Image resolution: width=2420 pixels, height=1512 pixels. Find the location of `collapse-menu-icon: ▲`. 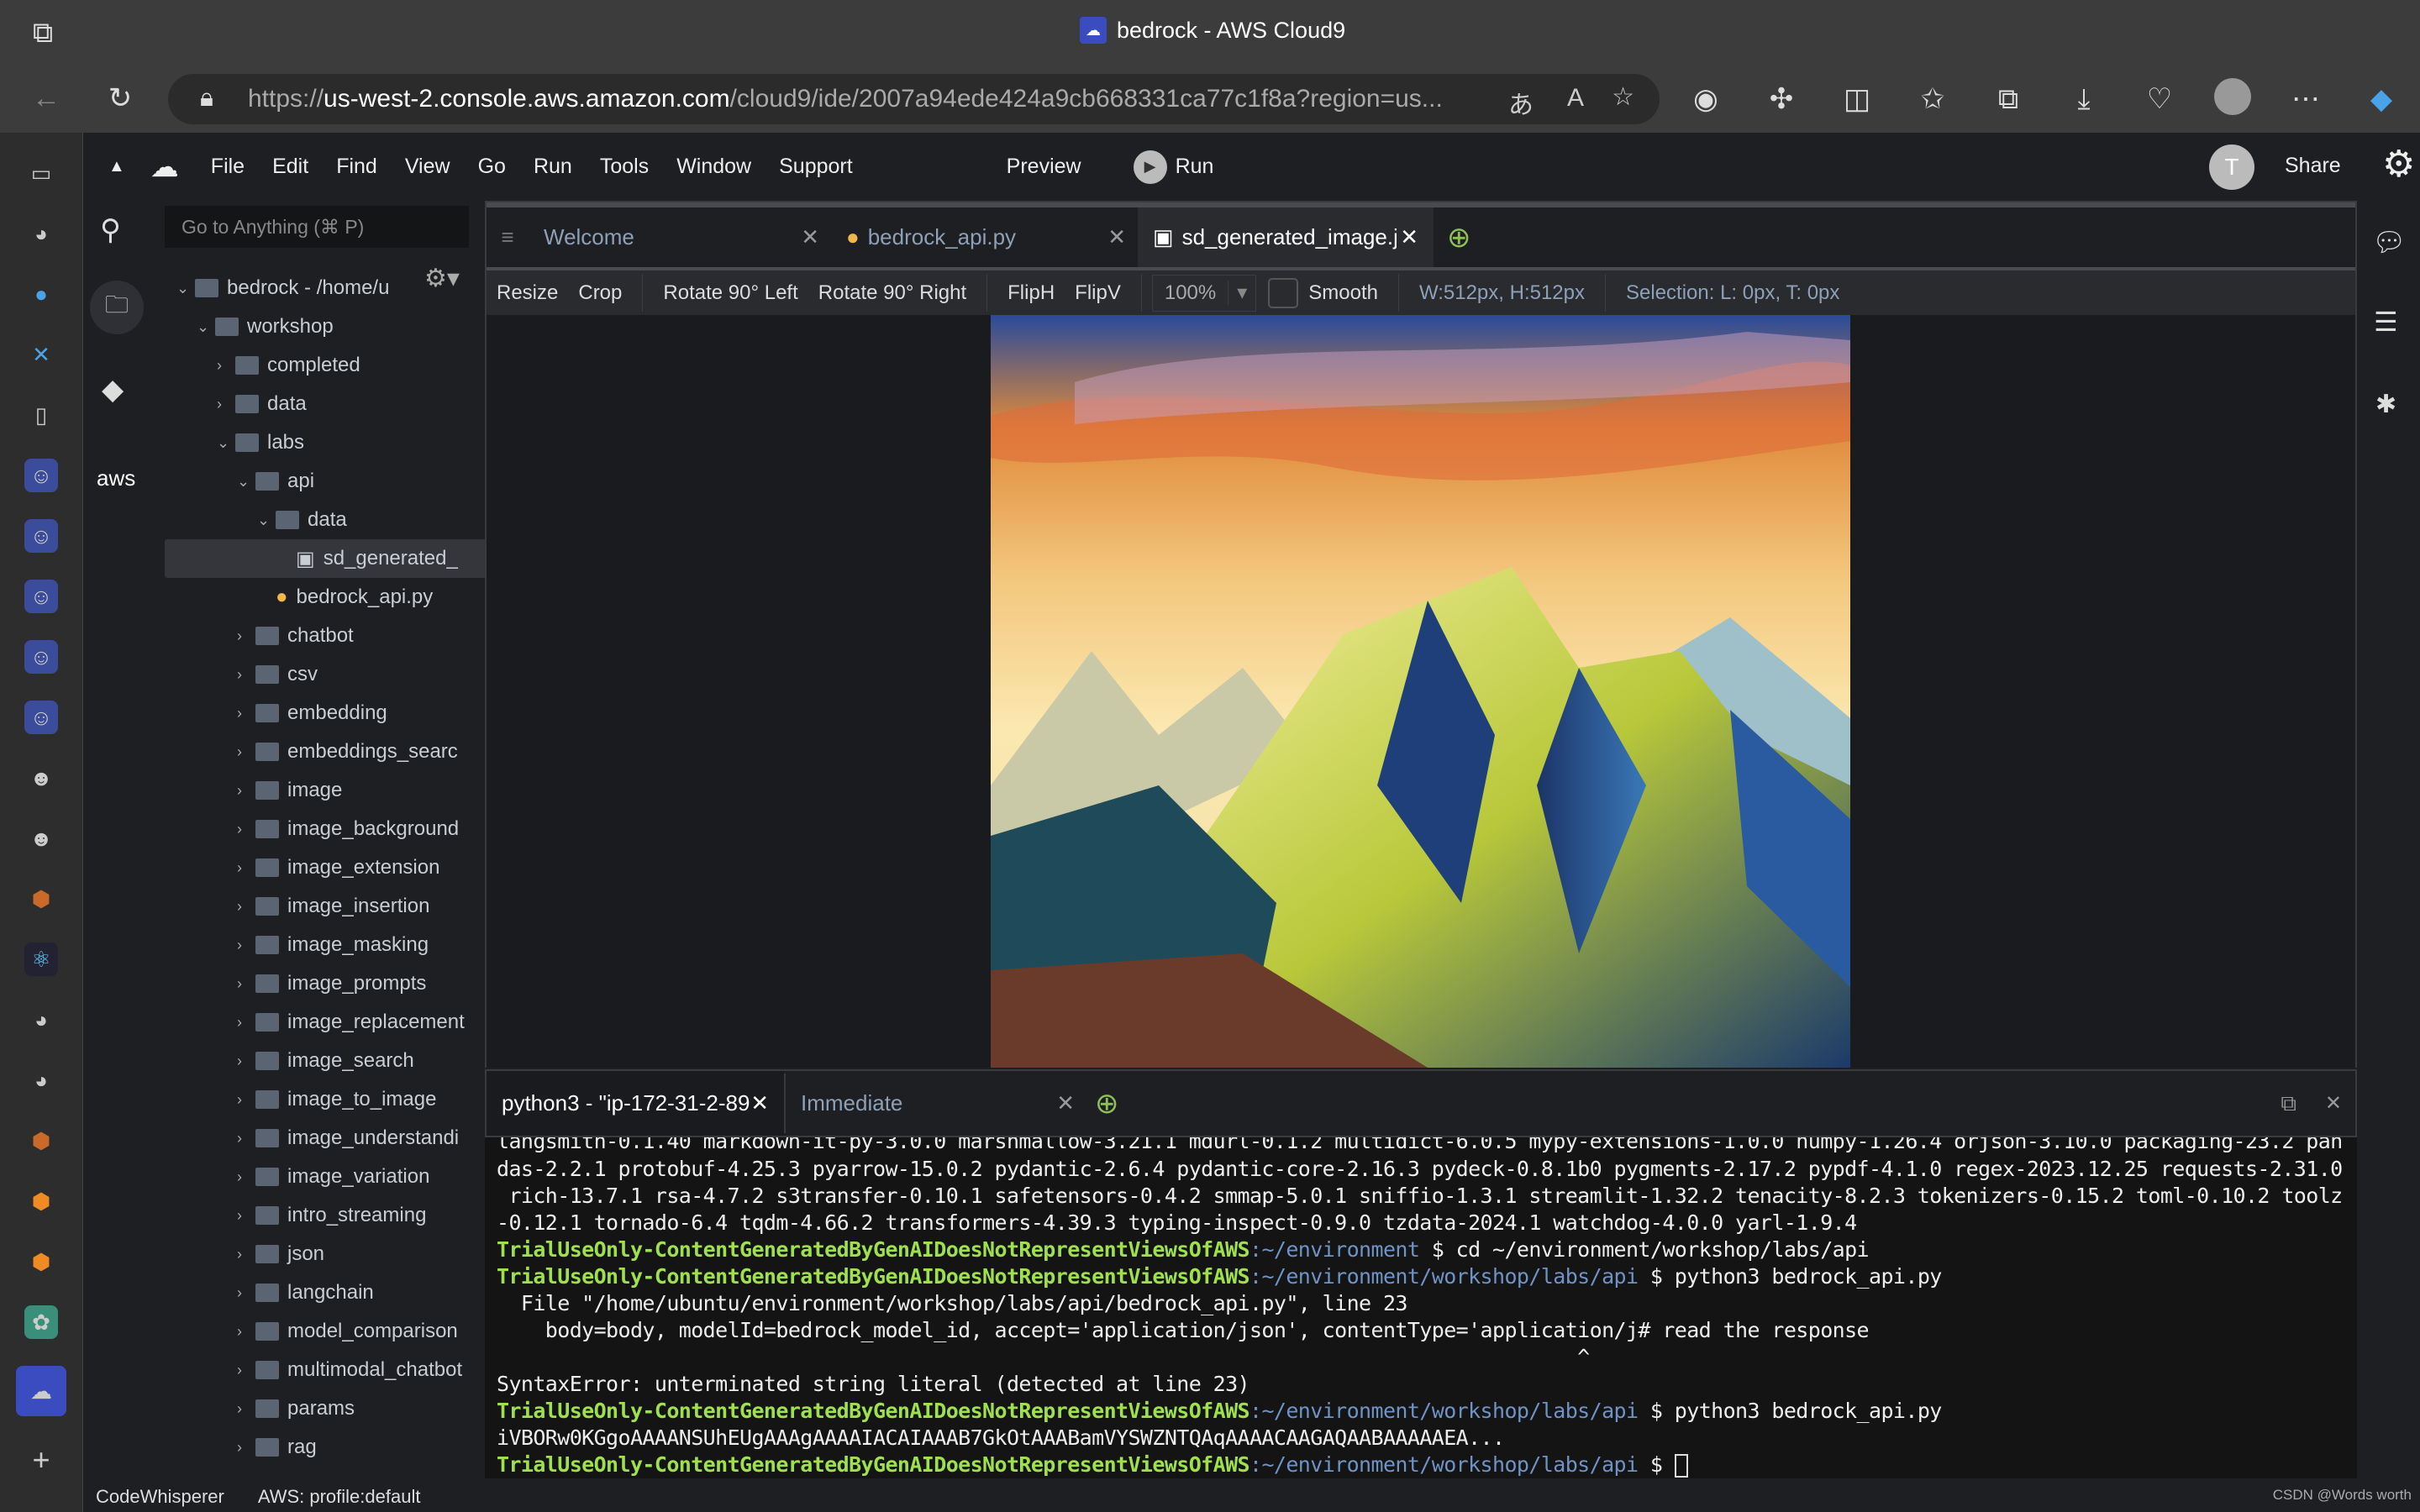

collapse-menu-icon: ▲ is located at coordinates (116, 166).